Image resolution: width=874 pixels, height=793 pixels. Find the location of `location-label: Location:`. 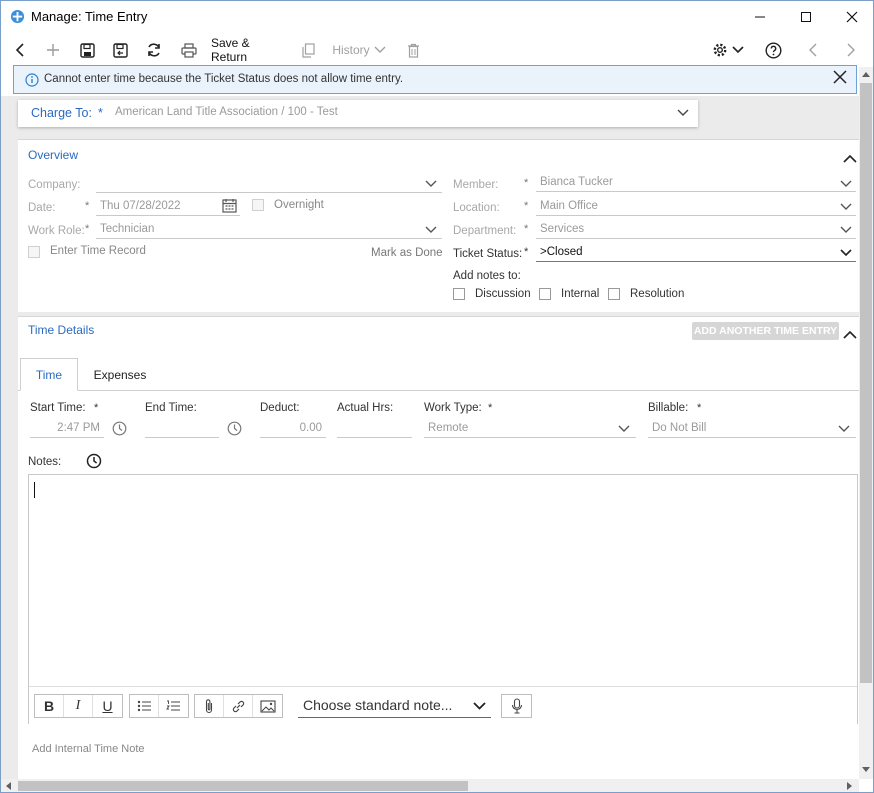

location-label: Location: is located at coordinates (476, 208).